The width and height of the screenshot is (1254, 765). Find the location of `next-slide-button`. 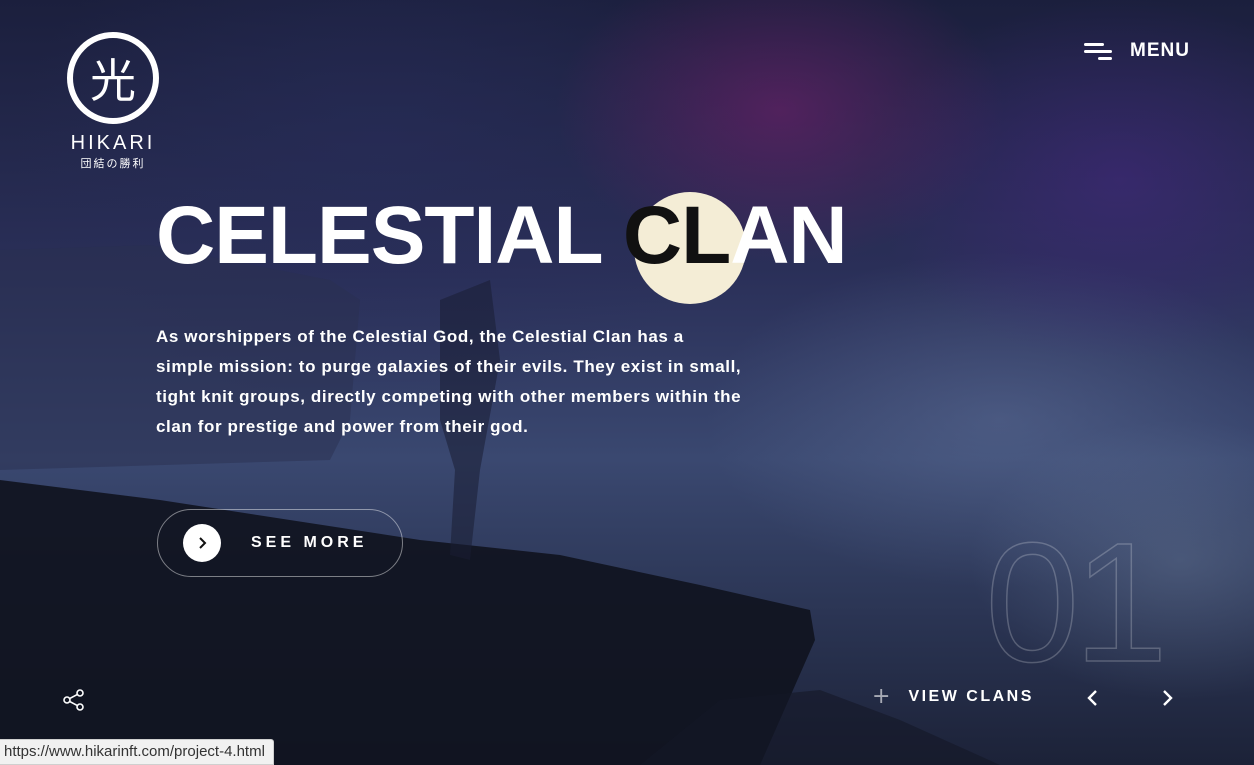

next-slide-button is located at coordinates (1167, 698).